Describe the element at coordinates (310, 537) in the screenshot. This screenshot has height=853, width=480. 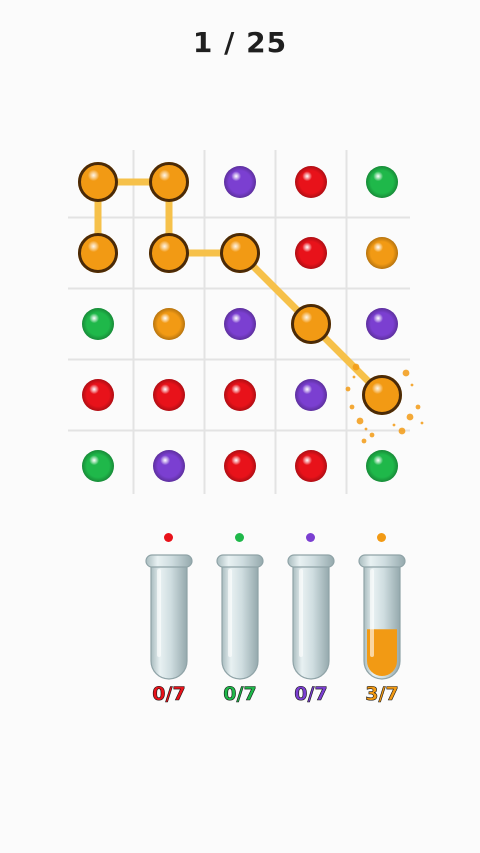
I see `tube-purple-color-dot` at that location.